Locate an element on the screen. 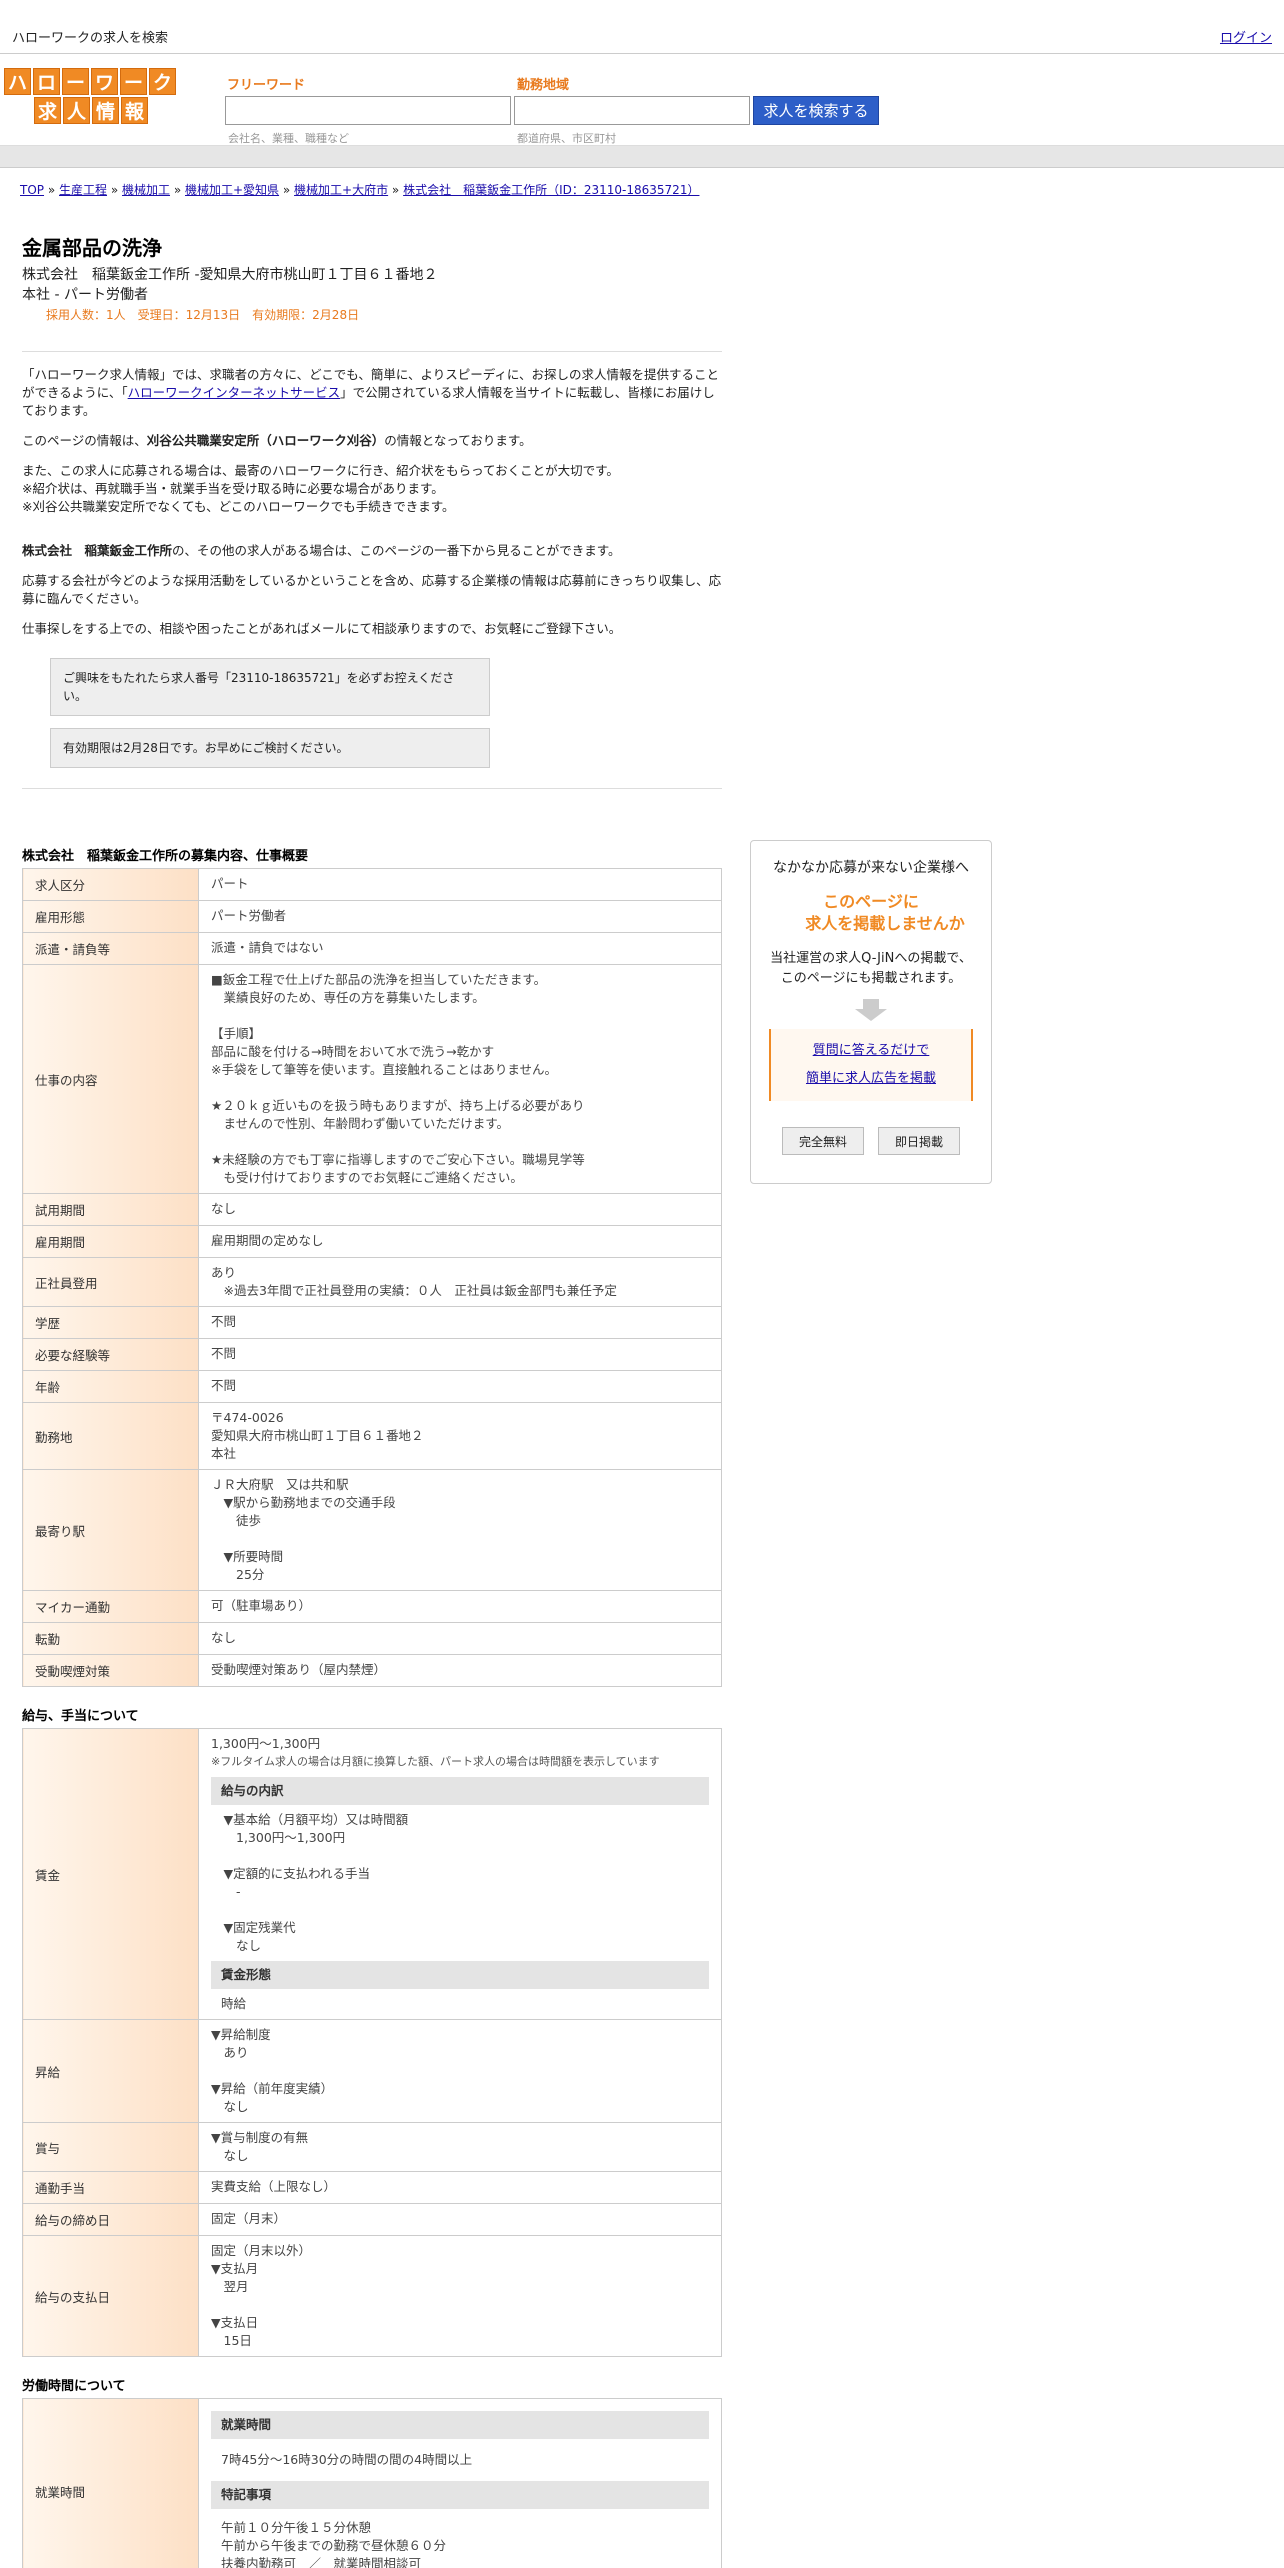 The image size is (1284, 2568). work-notes-head: 特記事項 is located at coordinates (460, 2495).